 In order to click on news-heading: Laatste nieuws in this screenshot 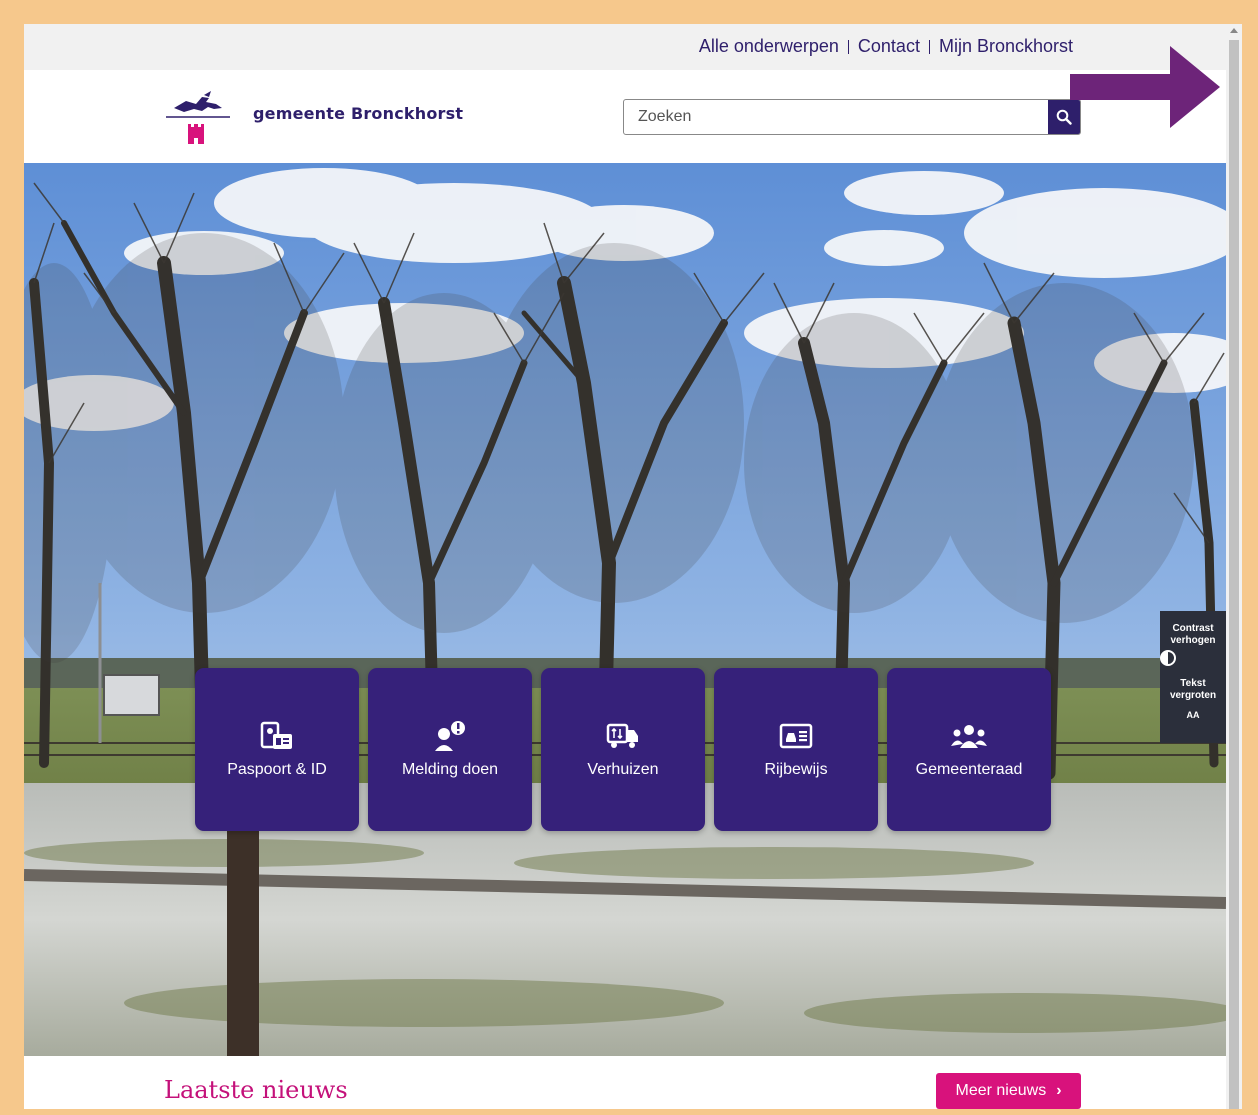, I will do `click(256, 1090)`.